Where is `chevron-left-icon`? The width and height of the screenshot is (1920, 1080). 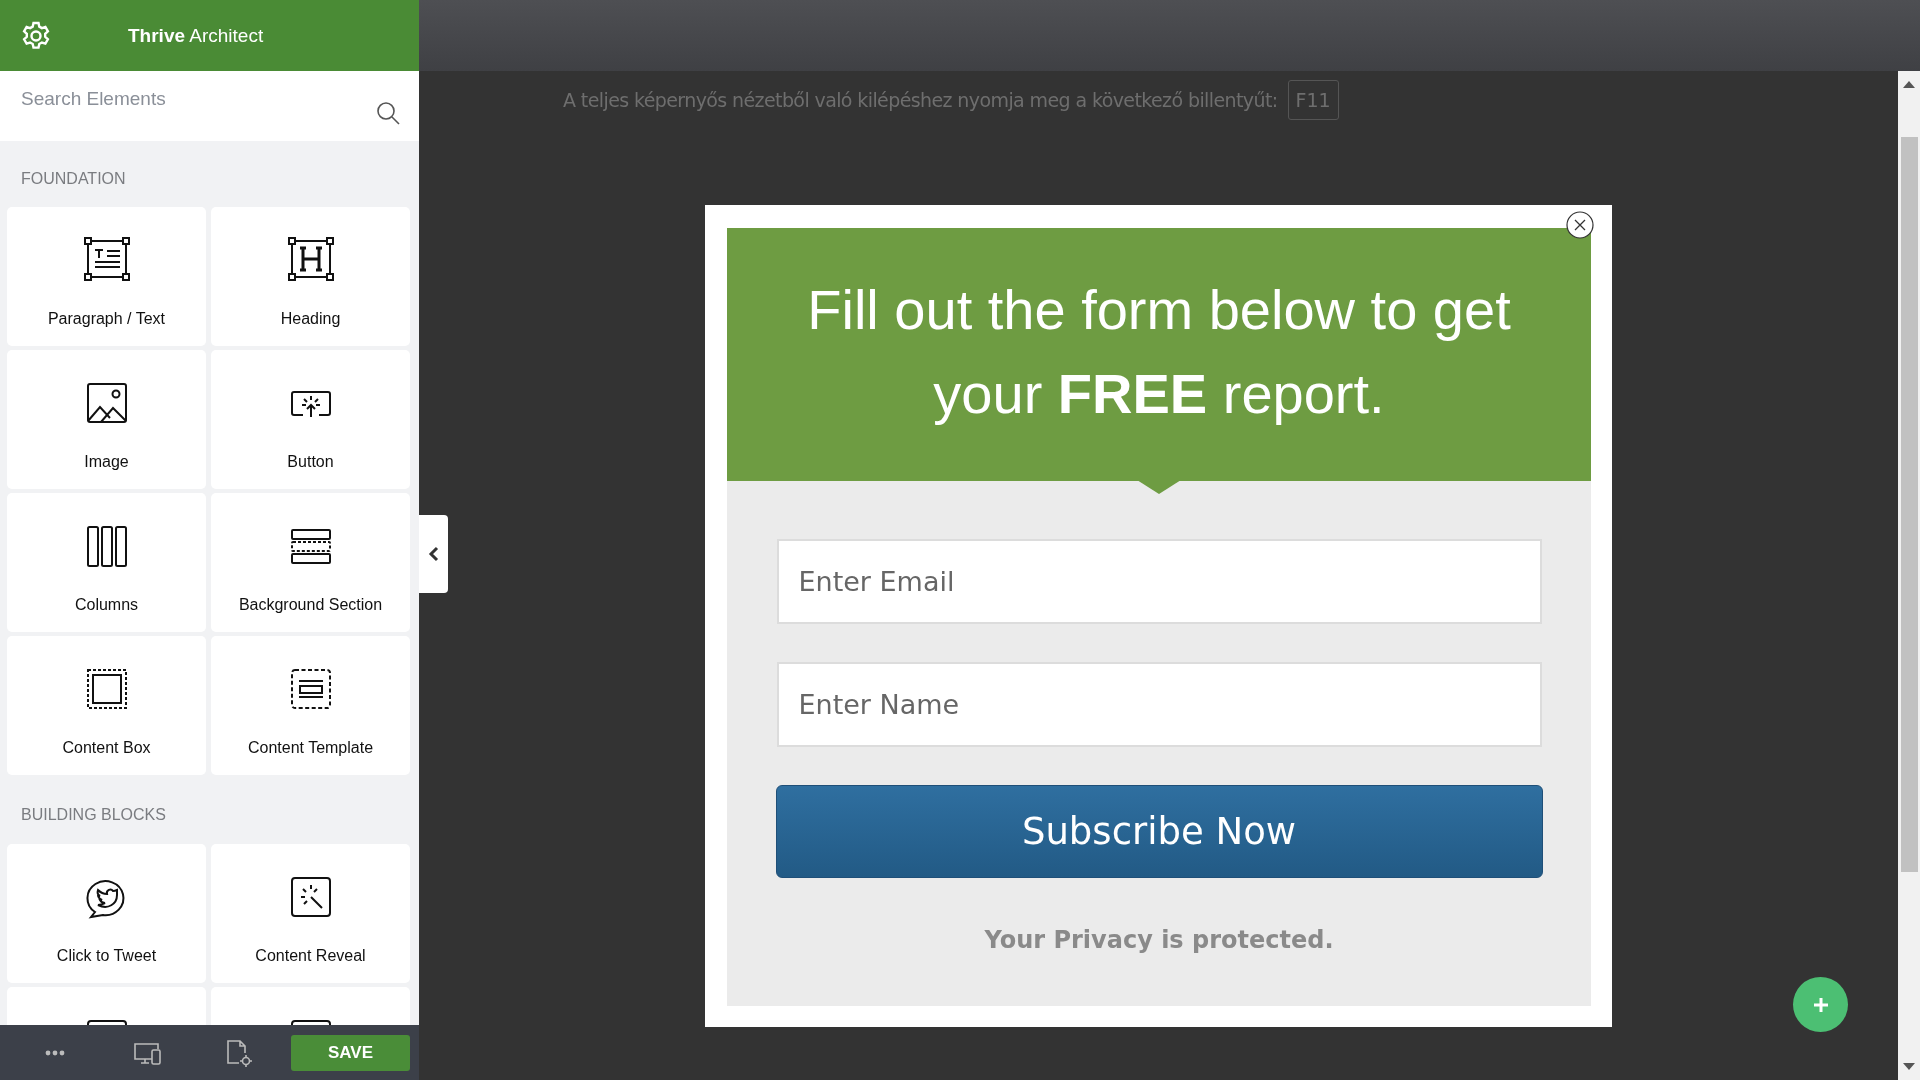 chevron-left-icon is located at coordinates (433, 554).